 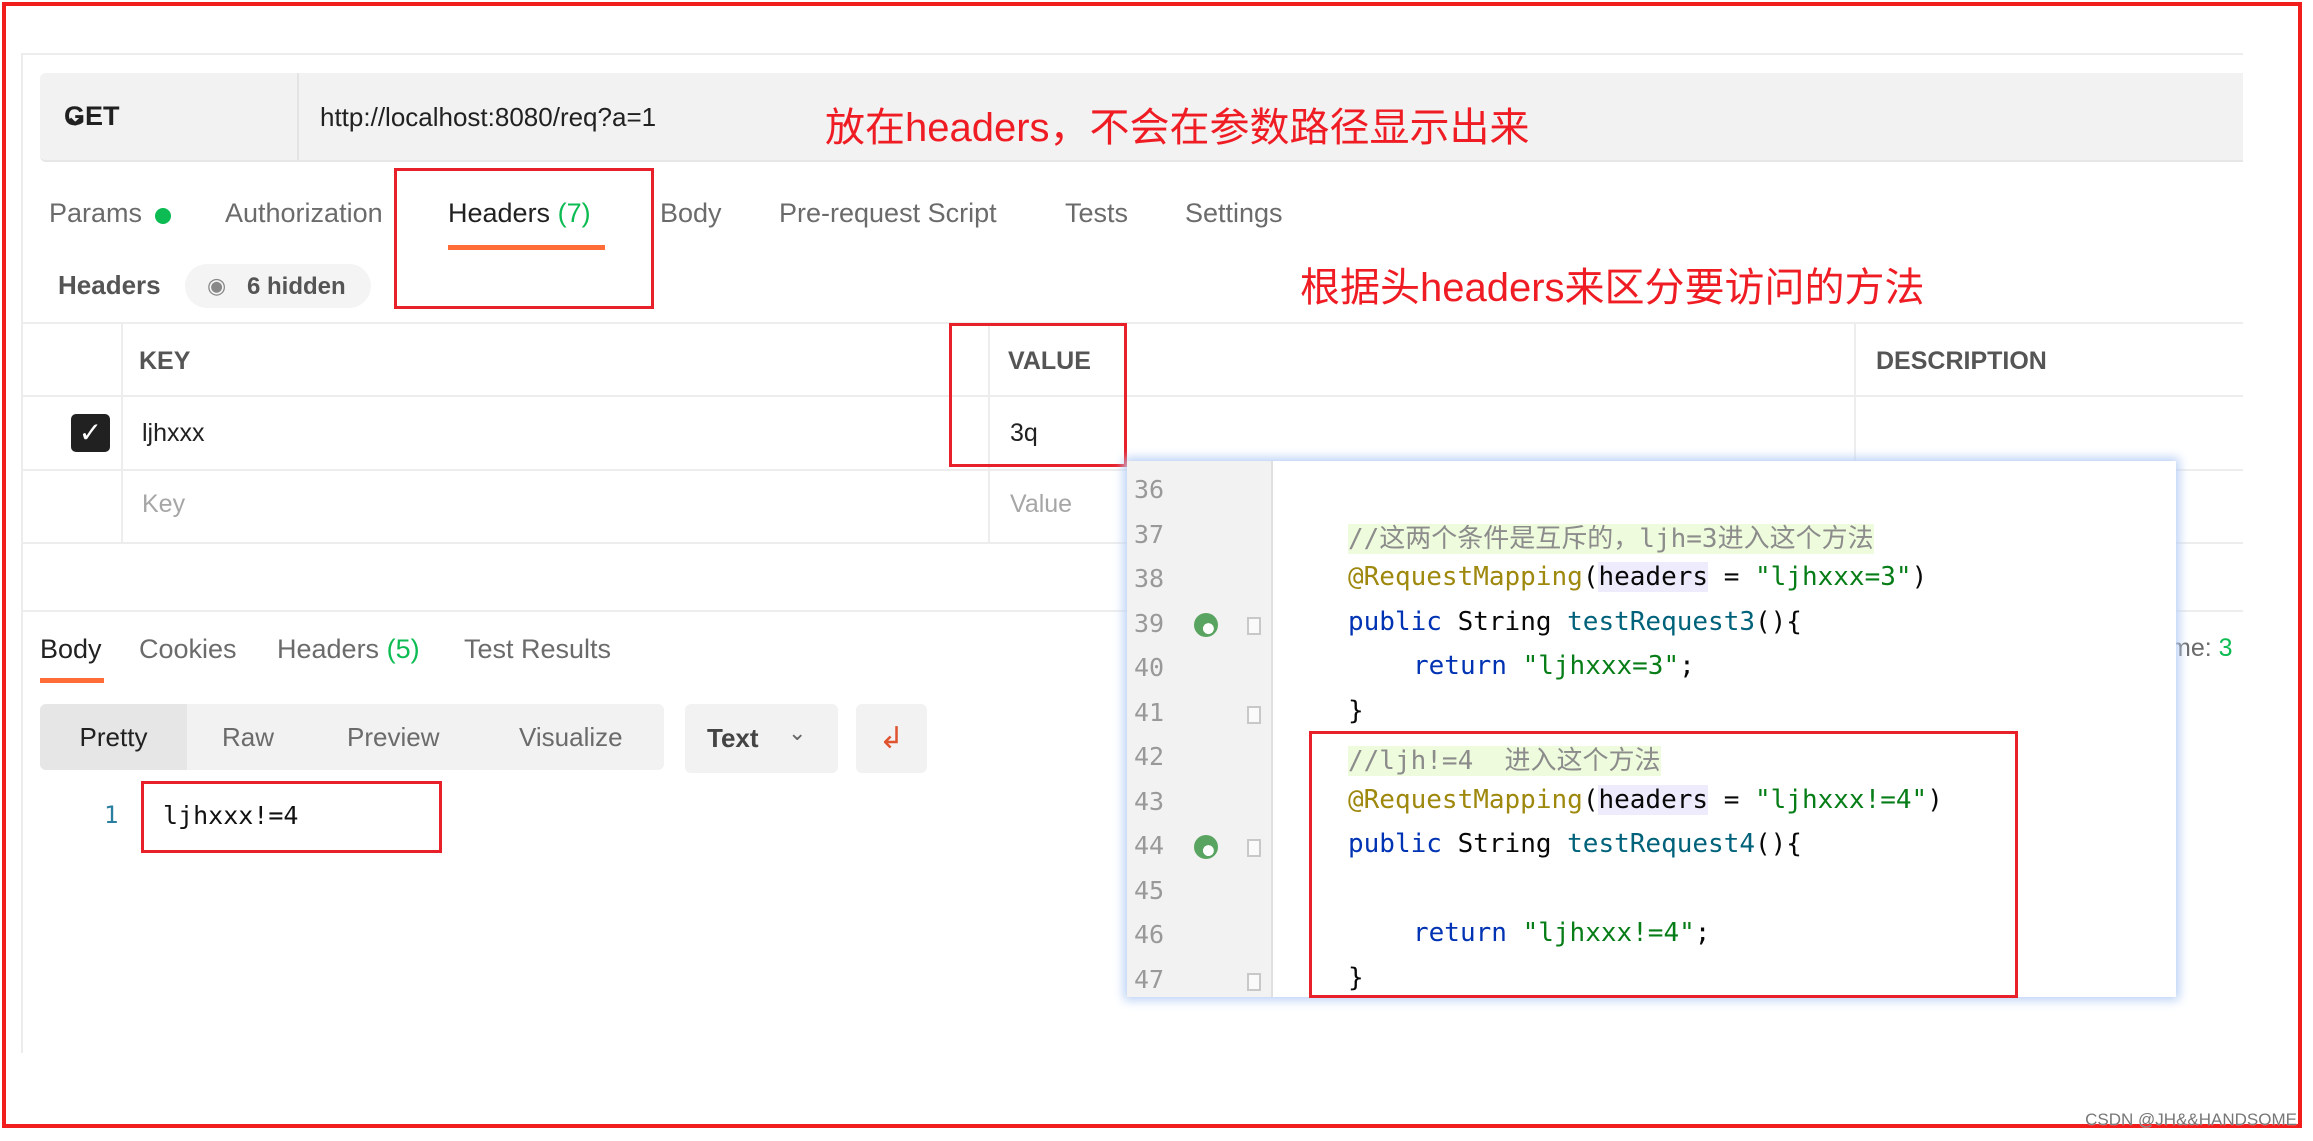 I want to click on view-mode-segmented: Pretty Raw Preview Visualize, so click(x=352, y=737).